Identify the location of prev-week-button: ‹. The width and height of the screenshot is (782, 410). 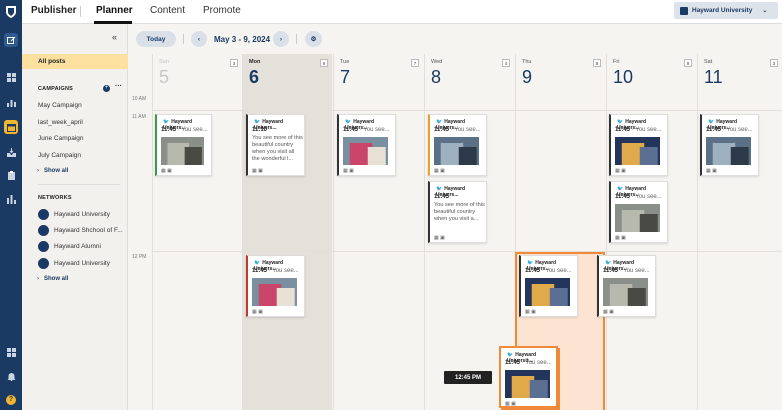
(199, 39).